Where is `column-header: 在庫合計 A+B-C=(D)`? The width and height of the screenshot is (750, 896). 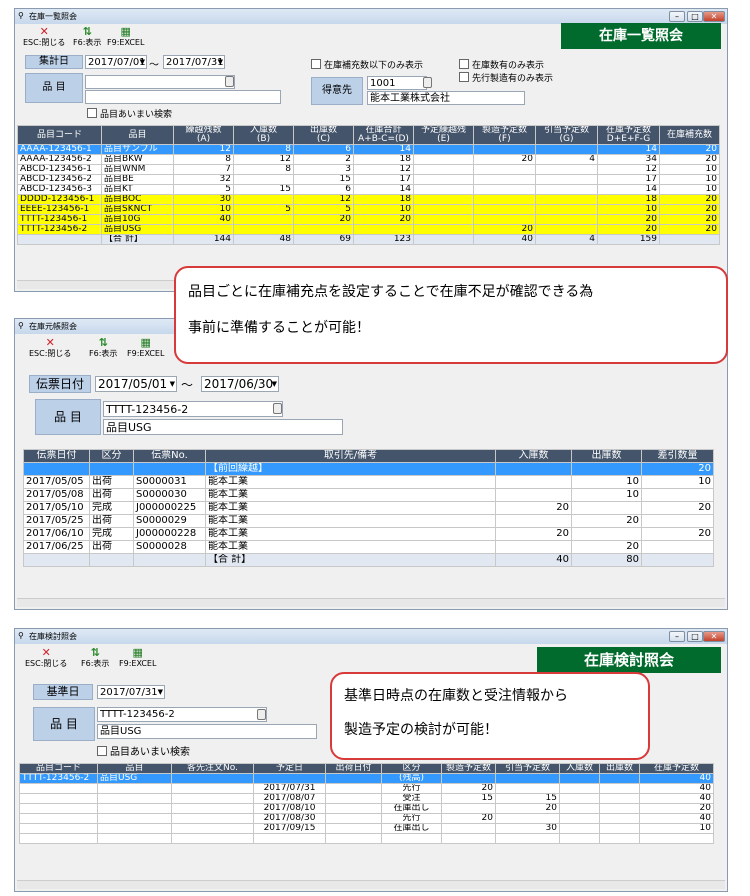 column-header: 在庫合計 A+B-C=(D) is located at coordinates (383, 135).